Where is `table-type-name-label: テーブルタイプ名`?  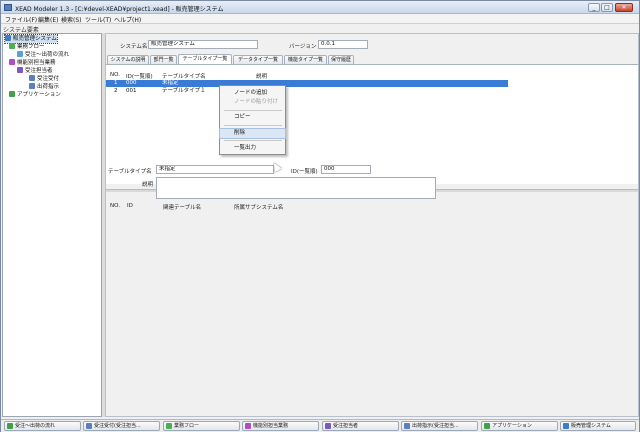 table-type-name-label: テーブルタイプ名 is located at coordinates (130, 172).